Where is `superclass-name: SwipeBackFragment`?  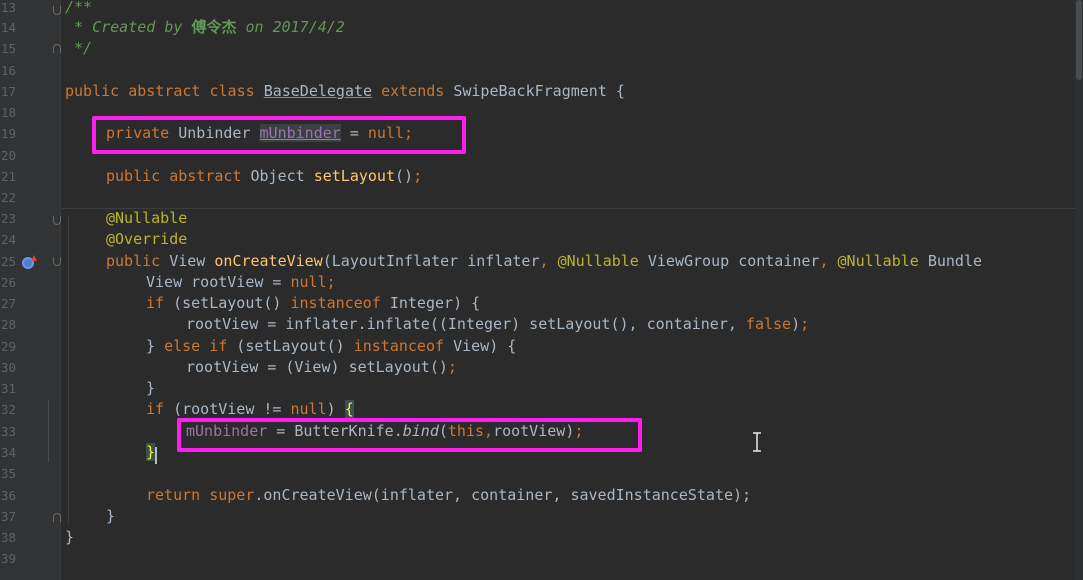
superclass-name: SwipeBackFragment is located at coordinates (530, 91).